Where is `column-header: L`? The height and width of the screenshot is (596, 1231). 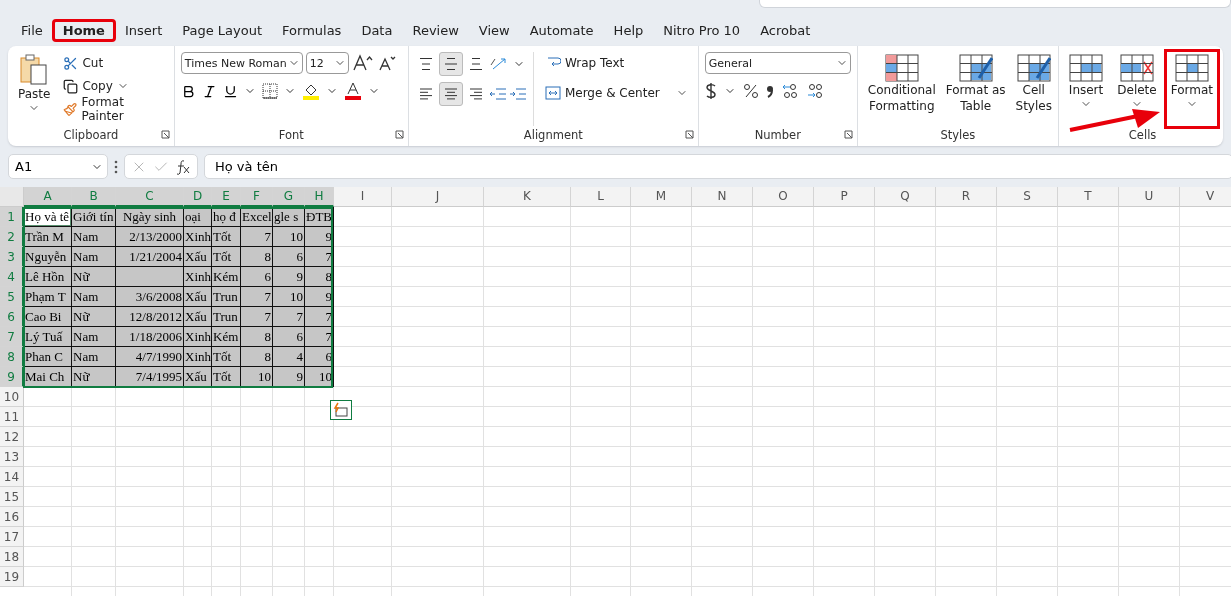 column-header: L is located at coordinates (601, 197).